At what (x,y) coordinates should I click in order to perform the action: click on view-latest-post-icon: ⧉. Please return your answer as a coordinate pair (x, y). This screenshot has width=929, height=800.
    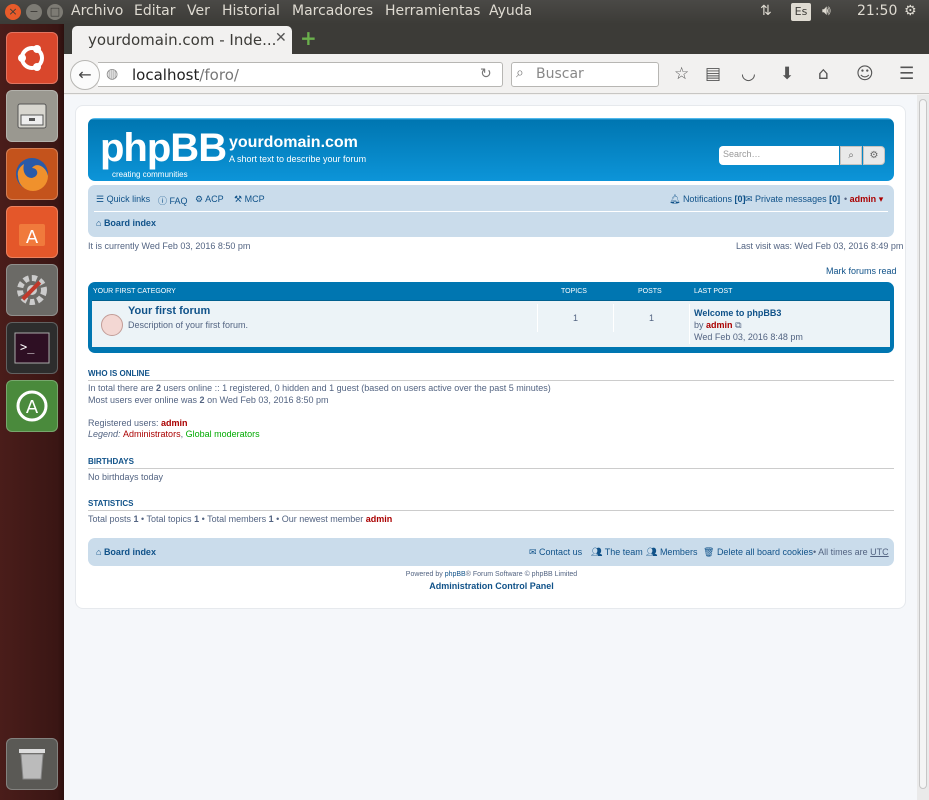
    Looking at the image, I should click on (738, 325).